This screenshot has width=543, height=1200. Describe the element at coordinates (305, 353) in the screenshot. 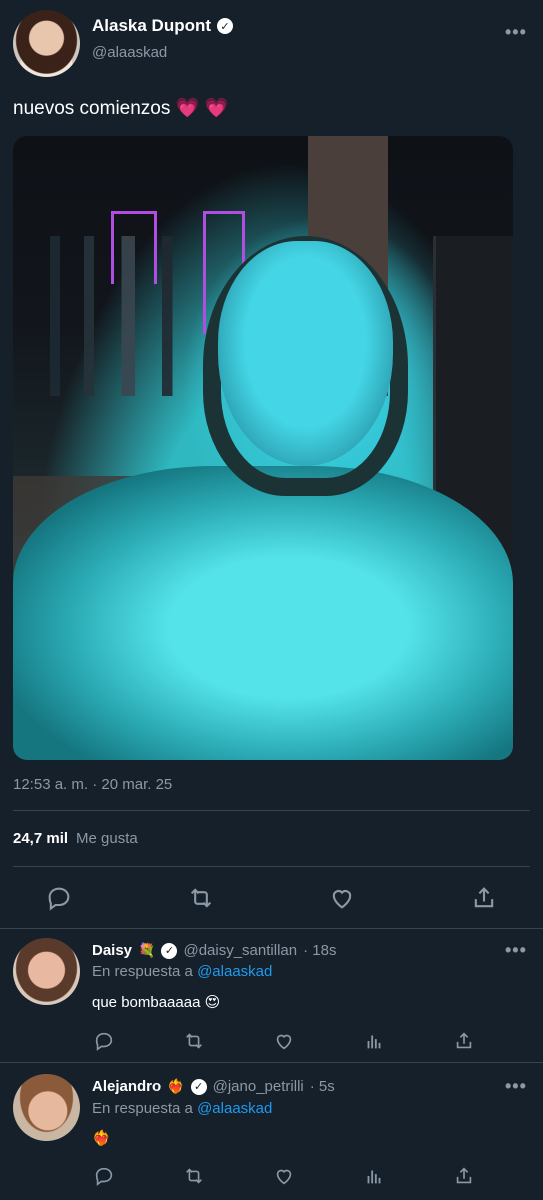

I see `photo-face` at that location.